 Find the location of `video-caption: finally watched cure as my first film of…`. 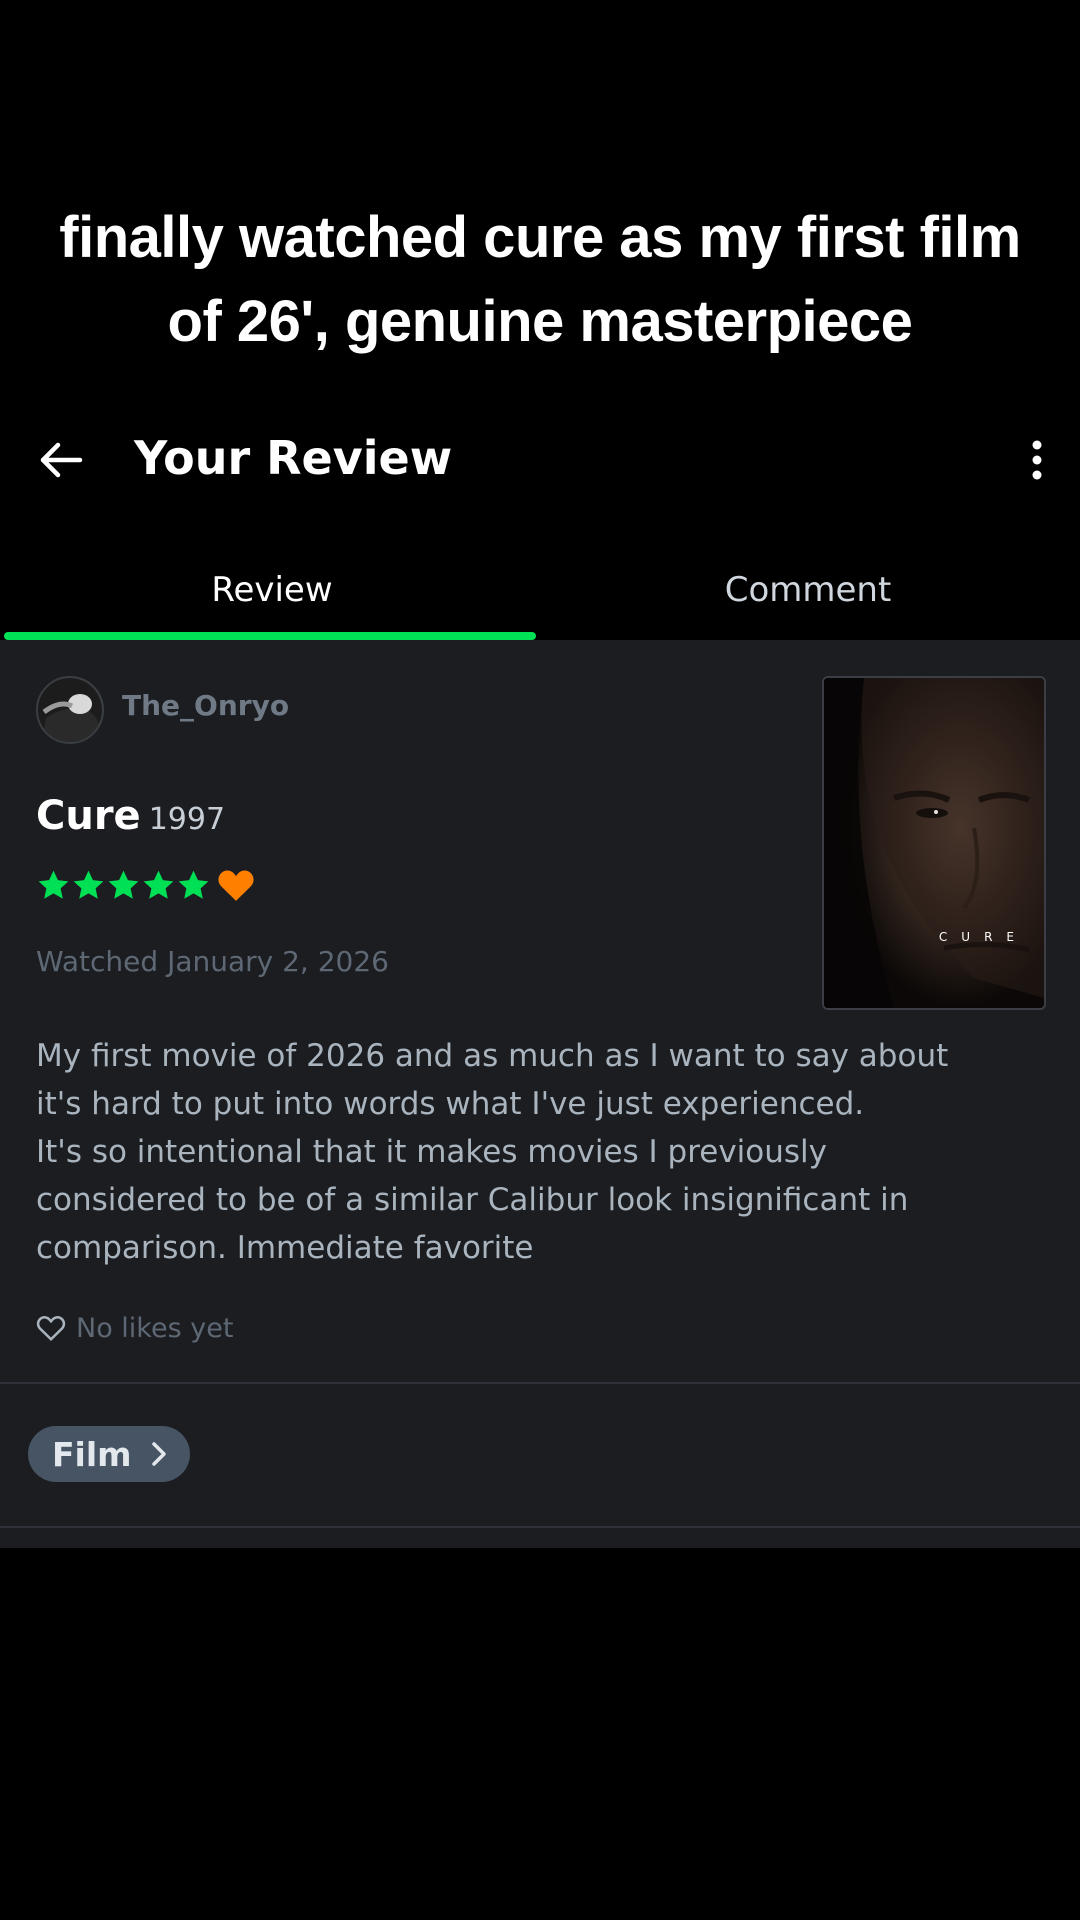

video-caption: finally watched cure as my first film of… is located at coordinates (540, 280).